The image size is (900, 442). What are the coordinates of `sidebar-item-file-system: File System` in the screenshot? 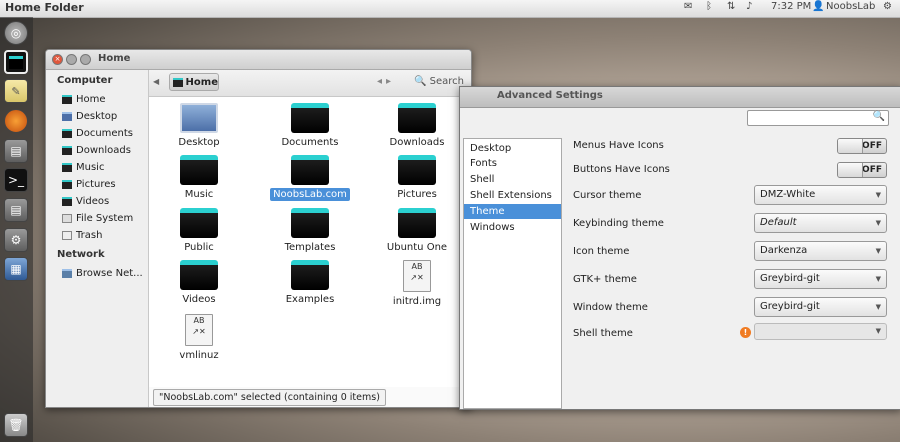 It's located at (97, 218).